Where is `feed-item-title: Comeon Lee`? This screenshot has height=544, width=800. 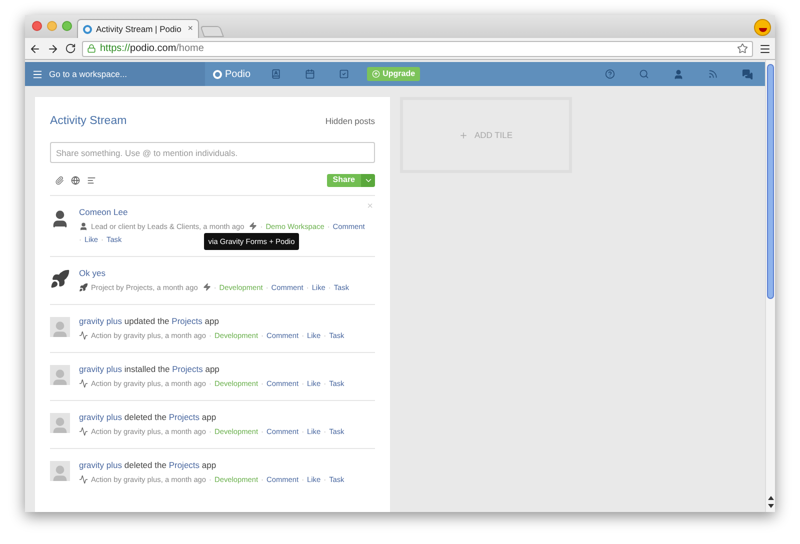 feed-item-title: Comeon Lee is located at coordinates (103, 212).